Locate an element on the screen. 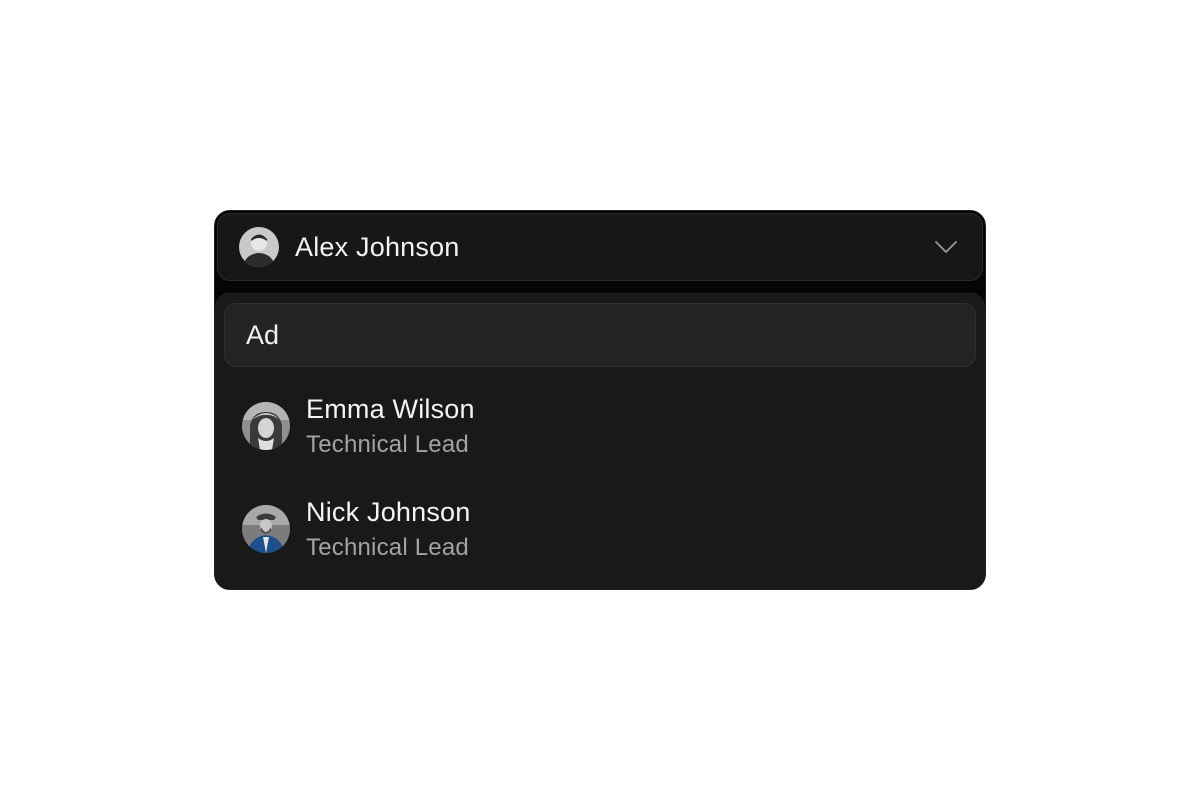 This screenshot has height=800, width=1200. option-name: Emma Wilson is located at coordinates (390, 408).